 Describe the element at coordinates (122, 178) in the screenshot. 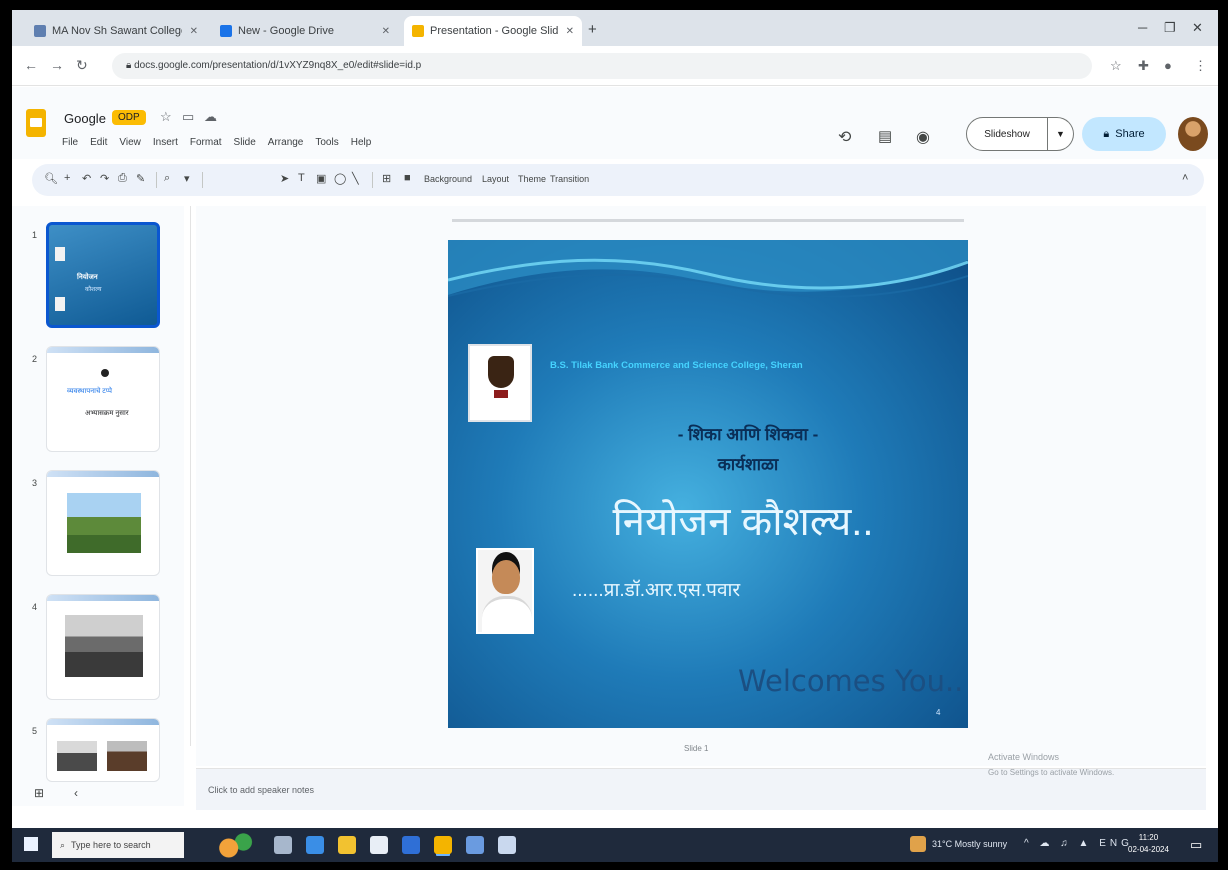

I see `print-icon: ⎙` at that location.